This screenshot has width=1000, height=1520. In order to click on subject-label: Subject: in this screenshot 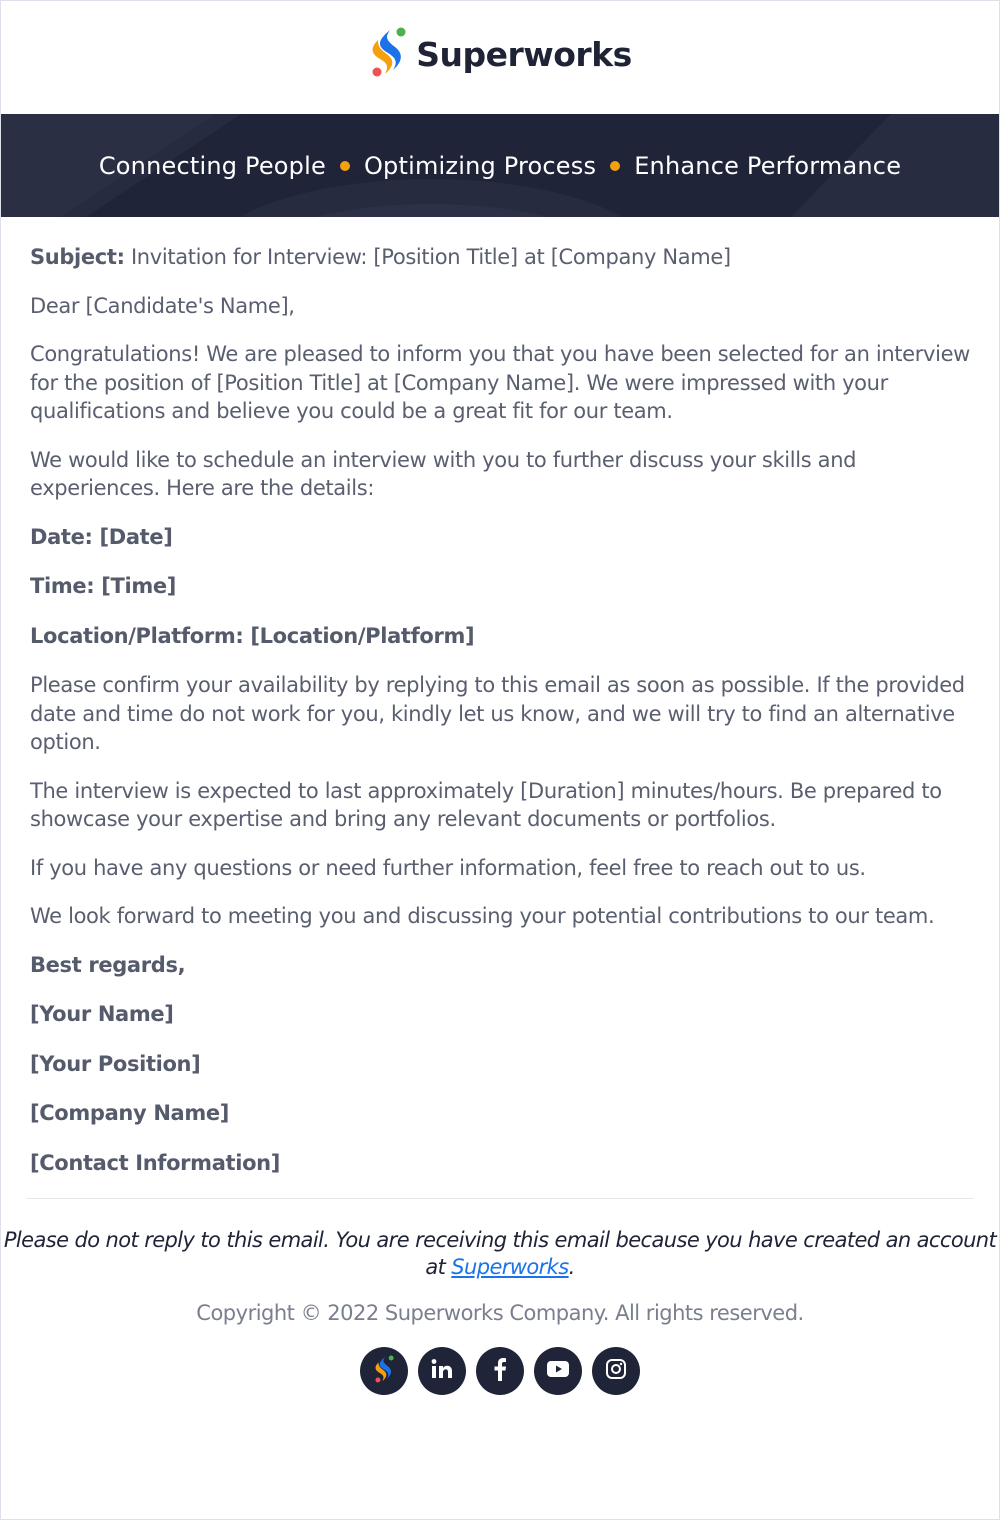, I will do `click(77, 257)`.